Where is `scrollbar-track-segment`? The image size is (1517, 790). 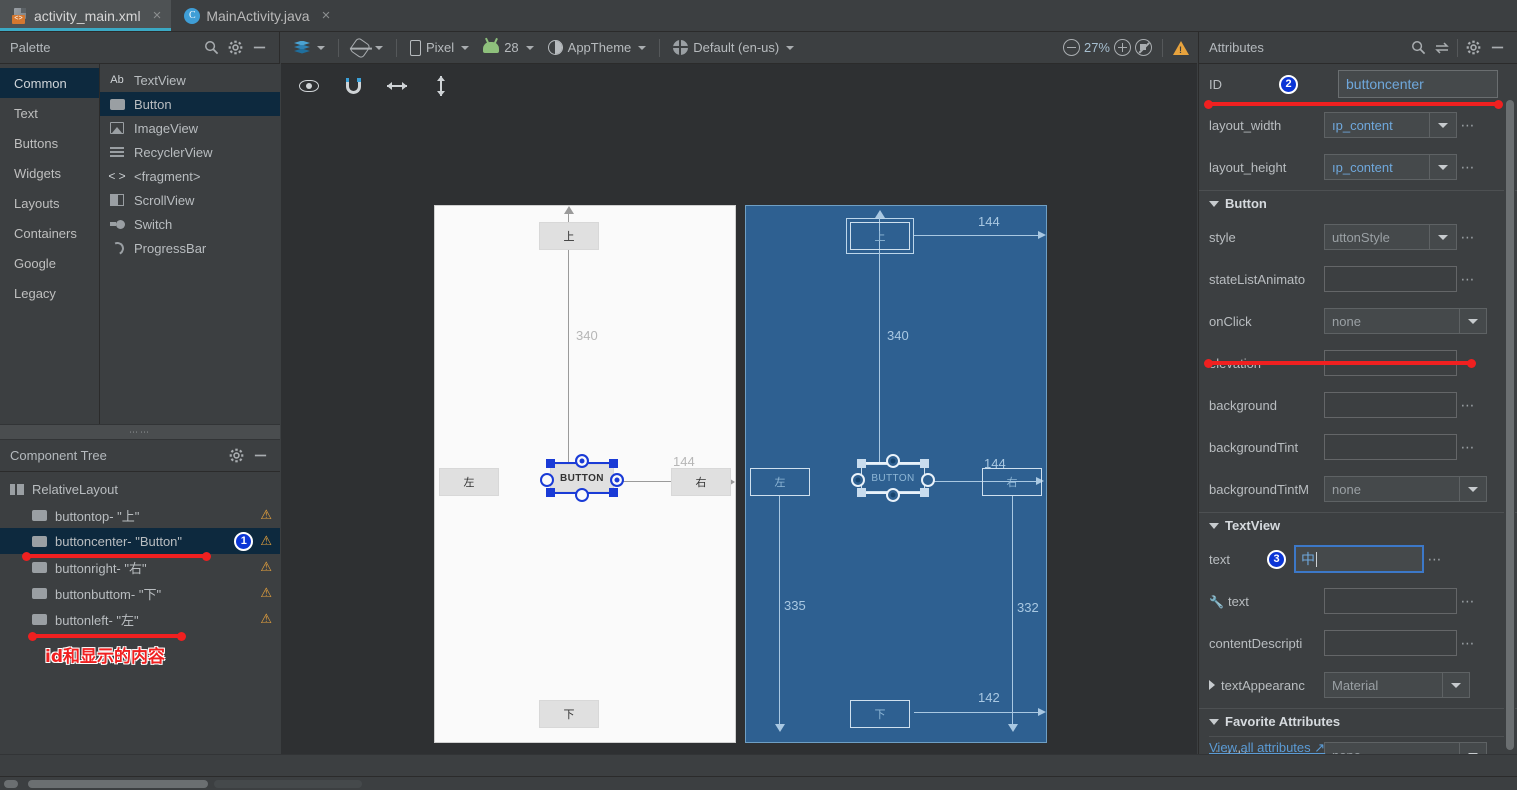 scrollbar-track-segment is located at coordinates (288, 784).